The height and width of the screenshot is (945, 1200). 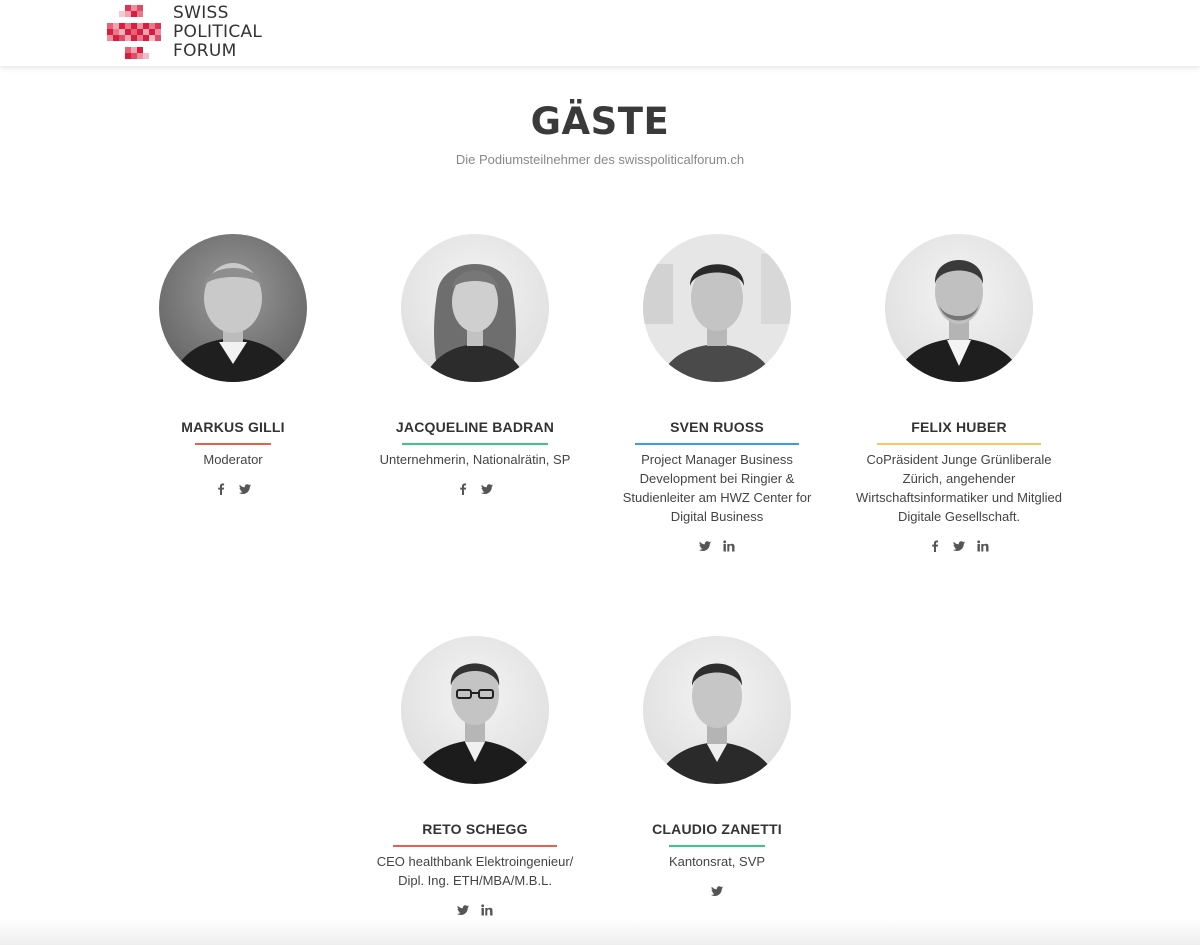 I want to click on guest-name: SVEN RUOSS, so click(x=717, y=427).